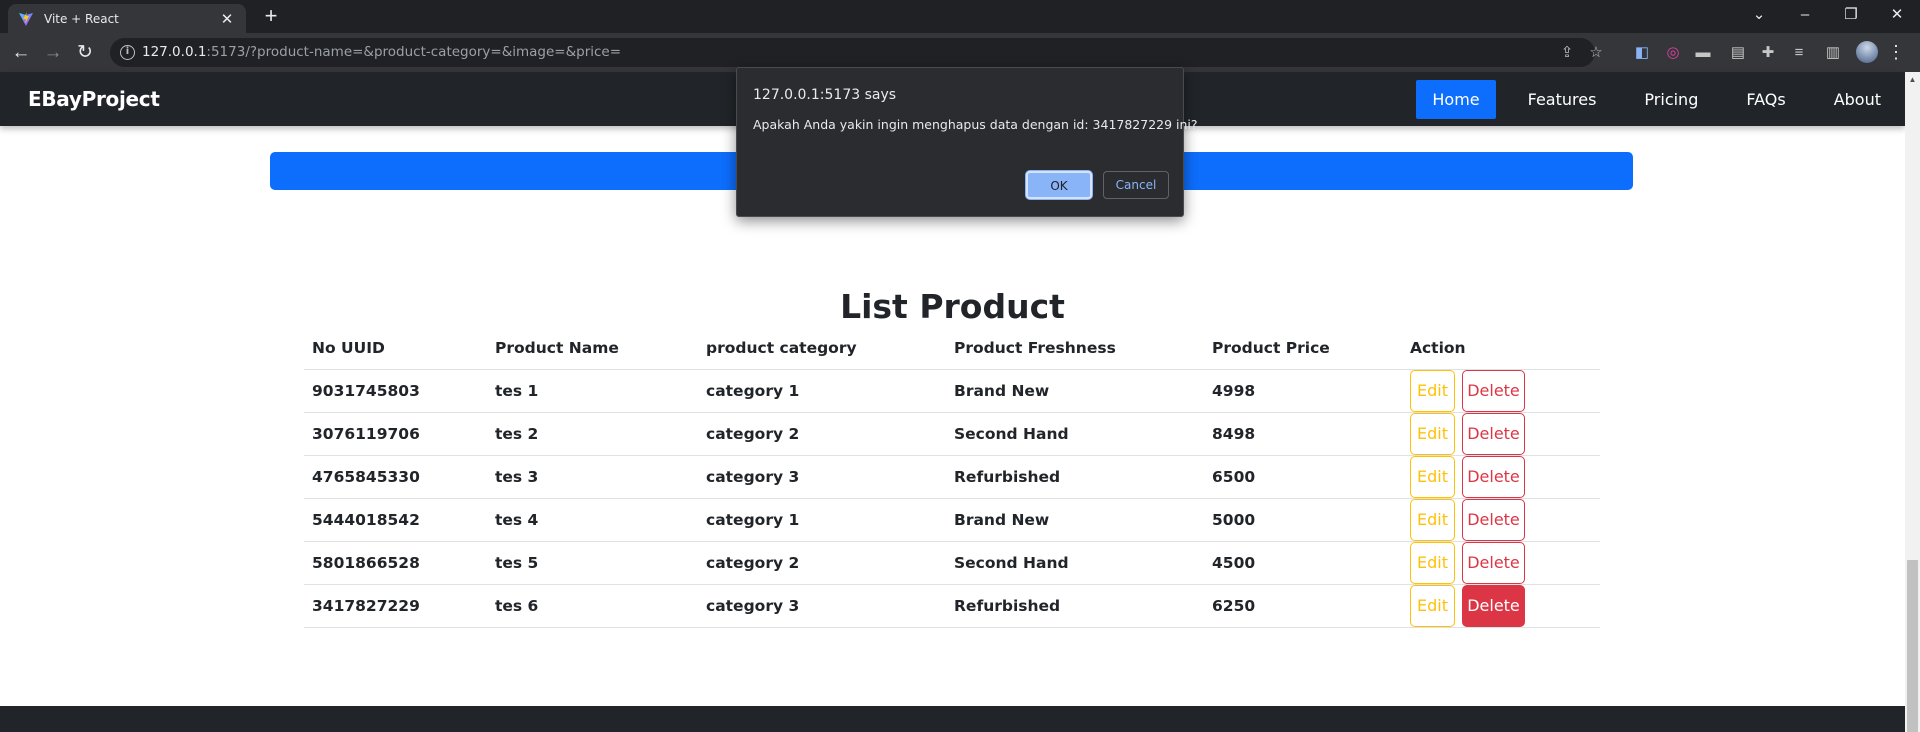 This screenshot has width=1920, height=732. What do you see at coordinates (1501, 349) in the screenshot?
I see `header-action: Action` at bounding box center [1501, 349].